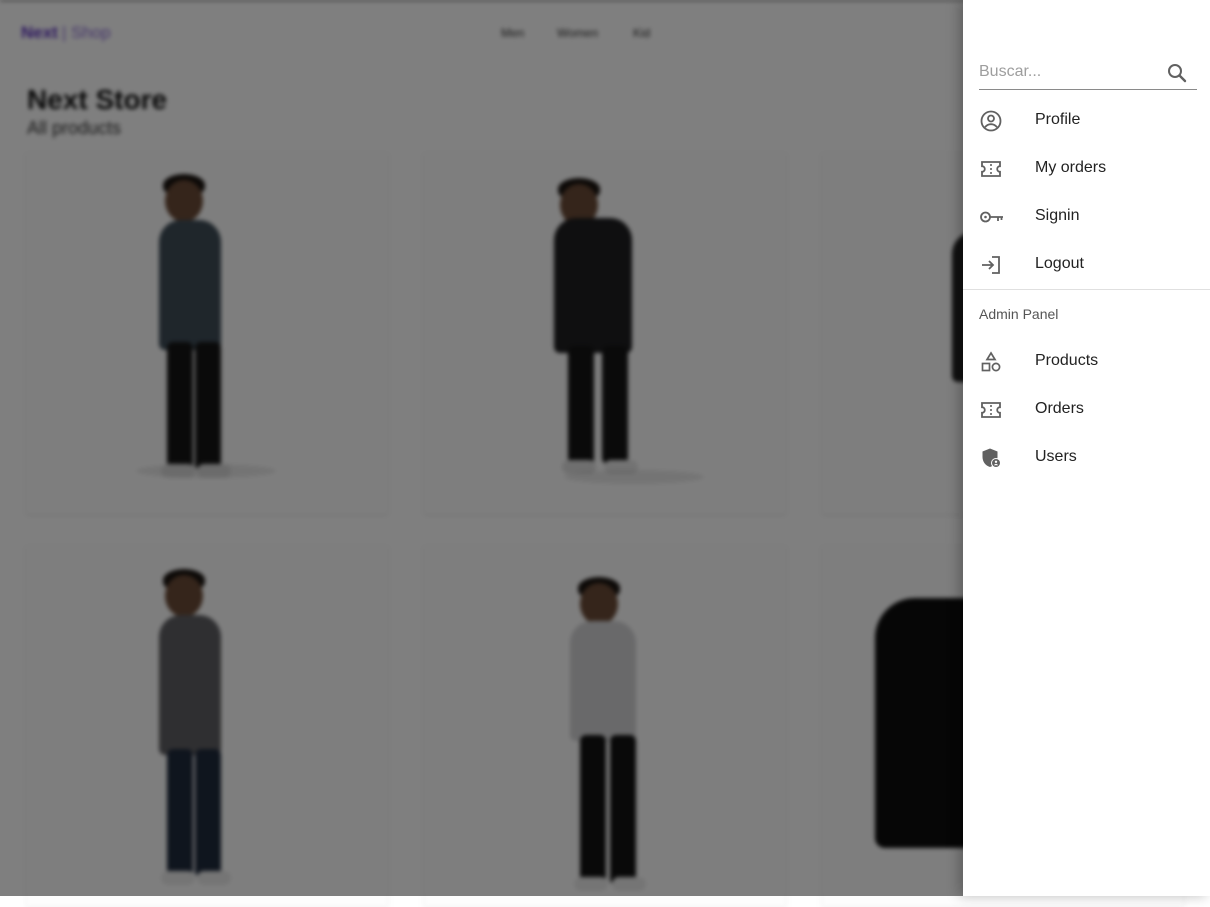  What do you see at coordinates (1019, 314) in the screenshot?
I see `admin-panel-header: Admin Panel` at bounding box center [1019, 314].